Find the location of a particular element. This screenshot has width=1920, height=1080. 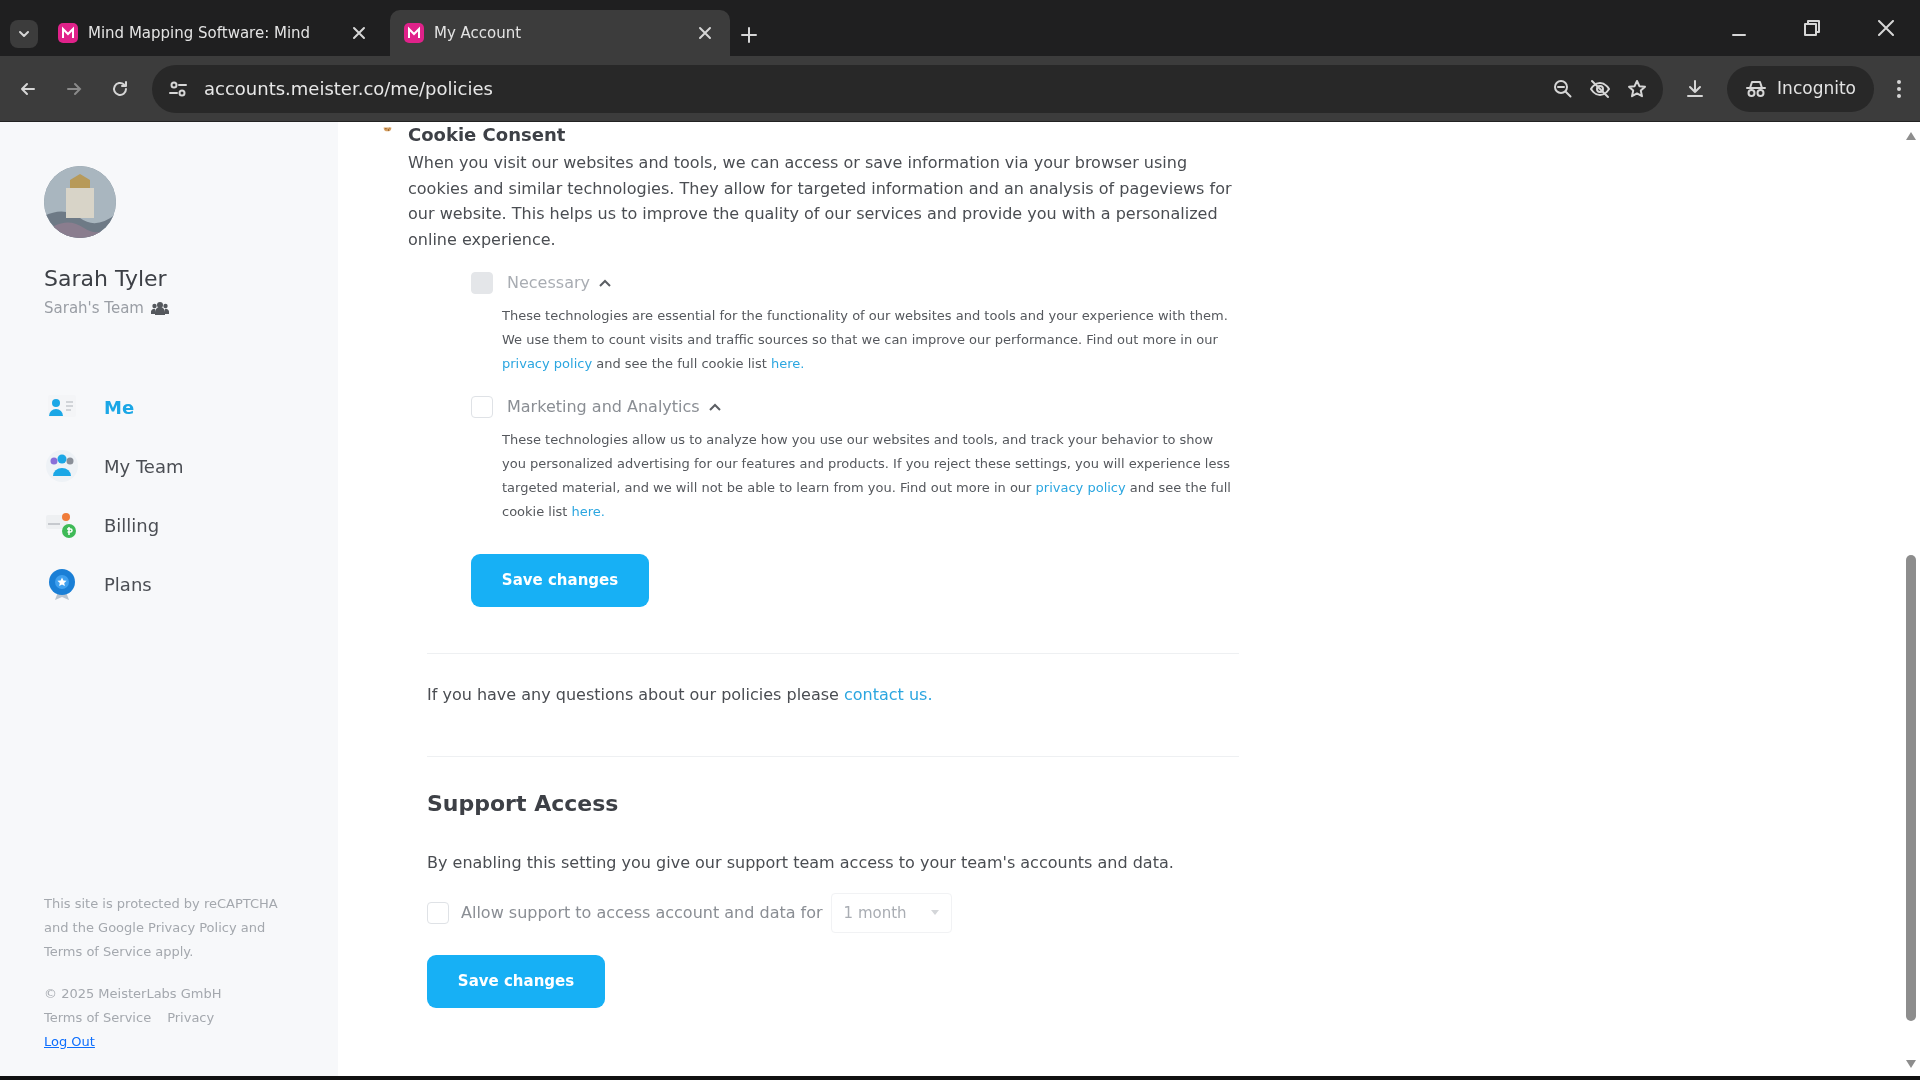

section-title: Support Access is located at coordinates (523, 803).